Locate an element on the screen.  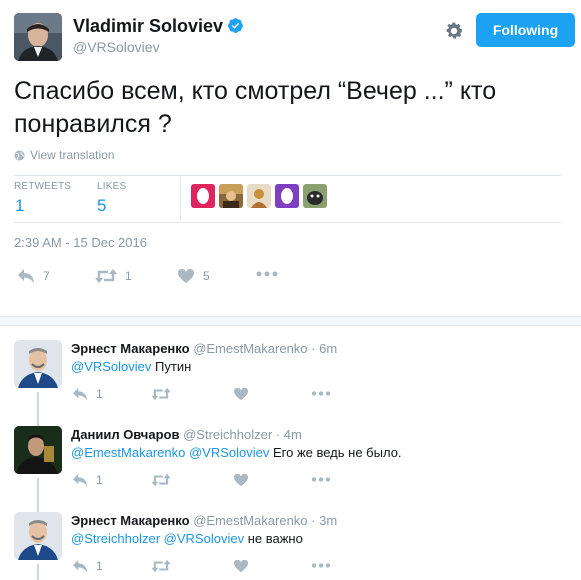
reply-body: не важно is located at coordinates (273, 538).